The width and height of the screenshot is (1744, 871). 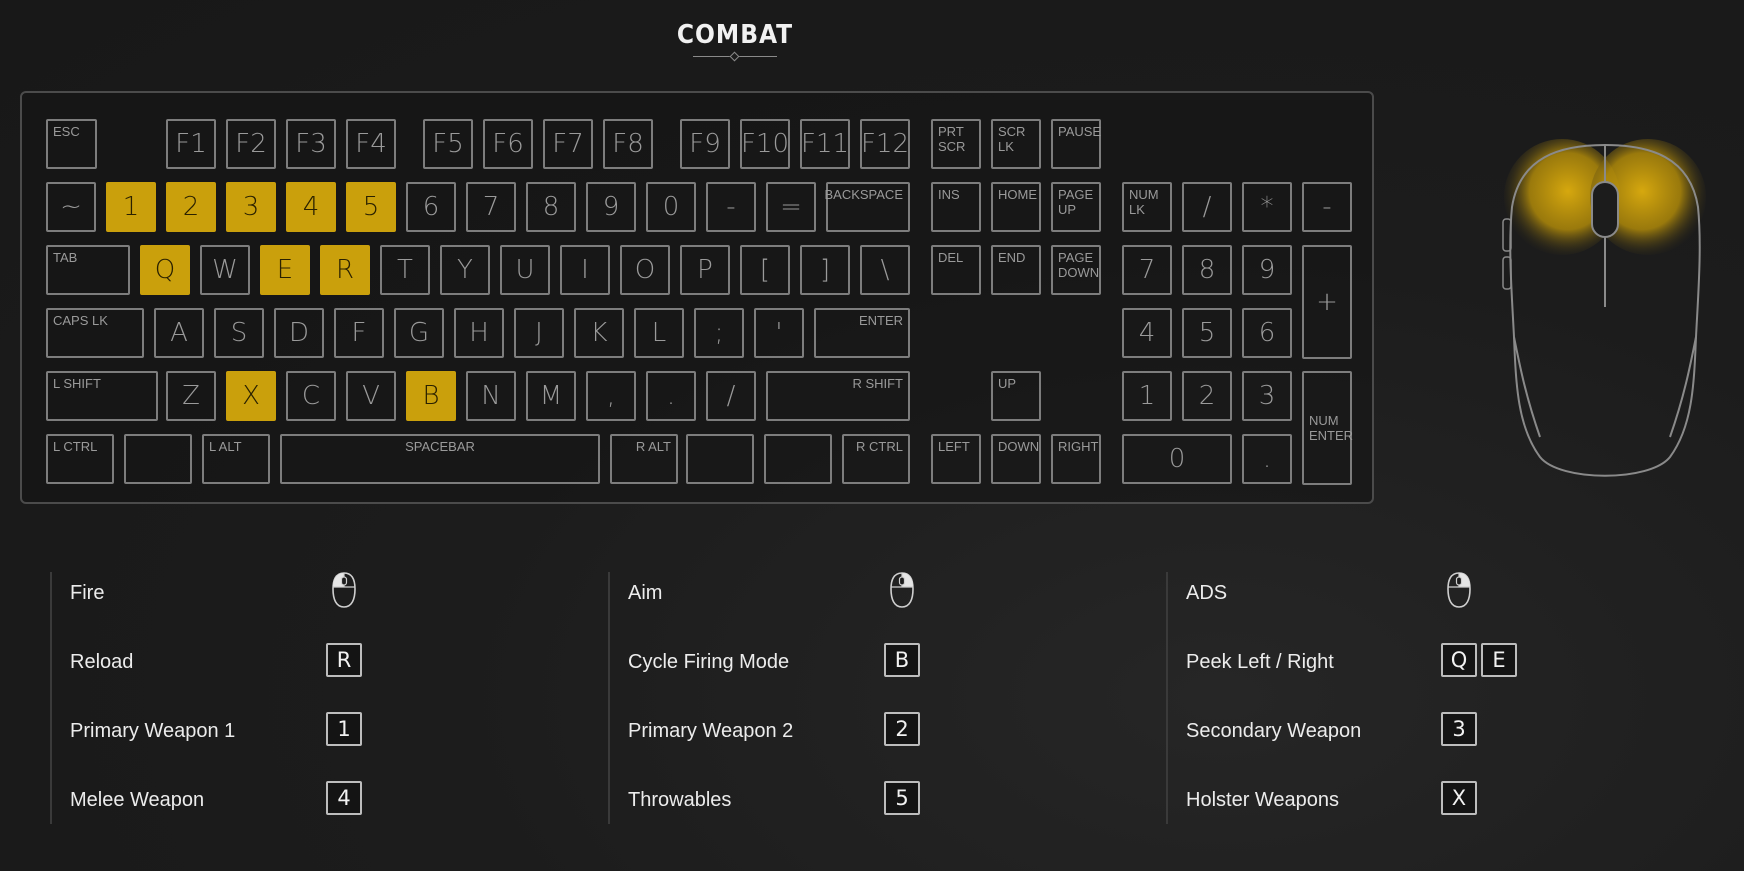 I want to click on key-f5: F5, so click(x=448, y=144).